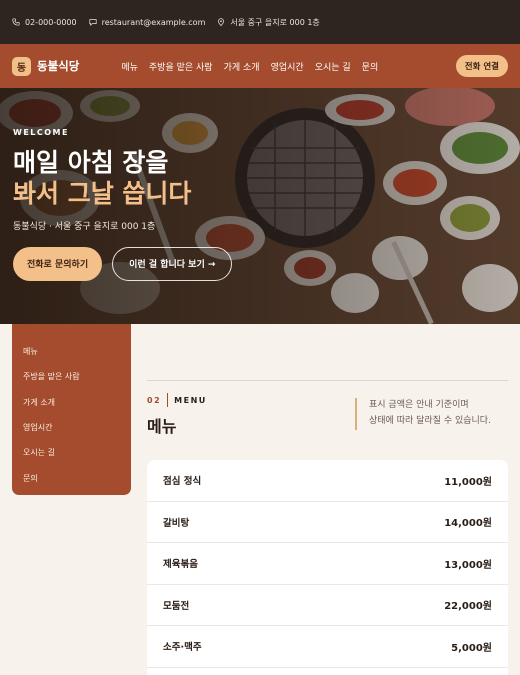 The image size is (520, 675). What do you see at coordinates (176, 606) in the screenshot?
I see `menu-item-name: 모둠전` at bounding box center [176, 606].